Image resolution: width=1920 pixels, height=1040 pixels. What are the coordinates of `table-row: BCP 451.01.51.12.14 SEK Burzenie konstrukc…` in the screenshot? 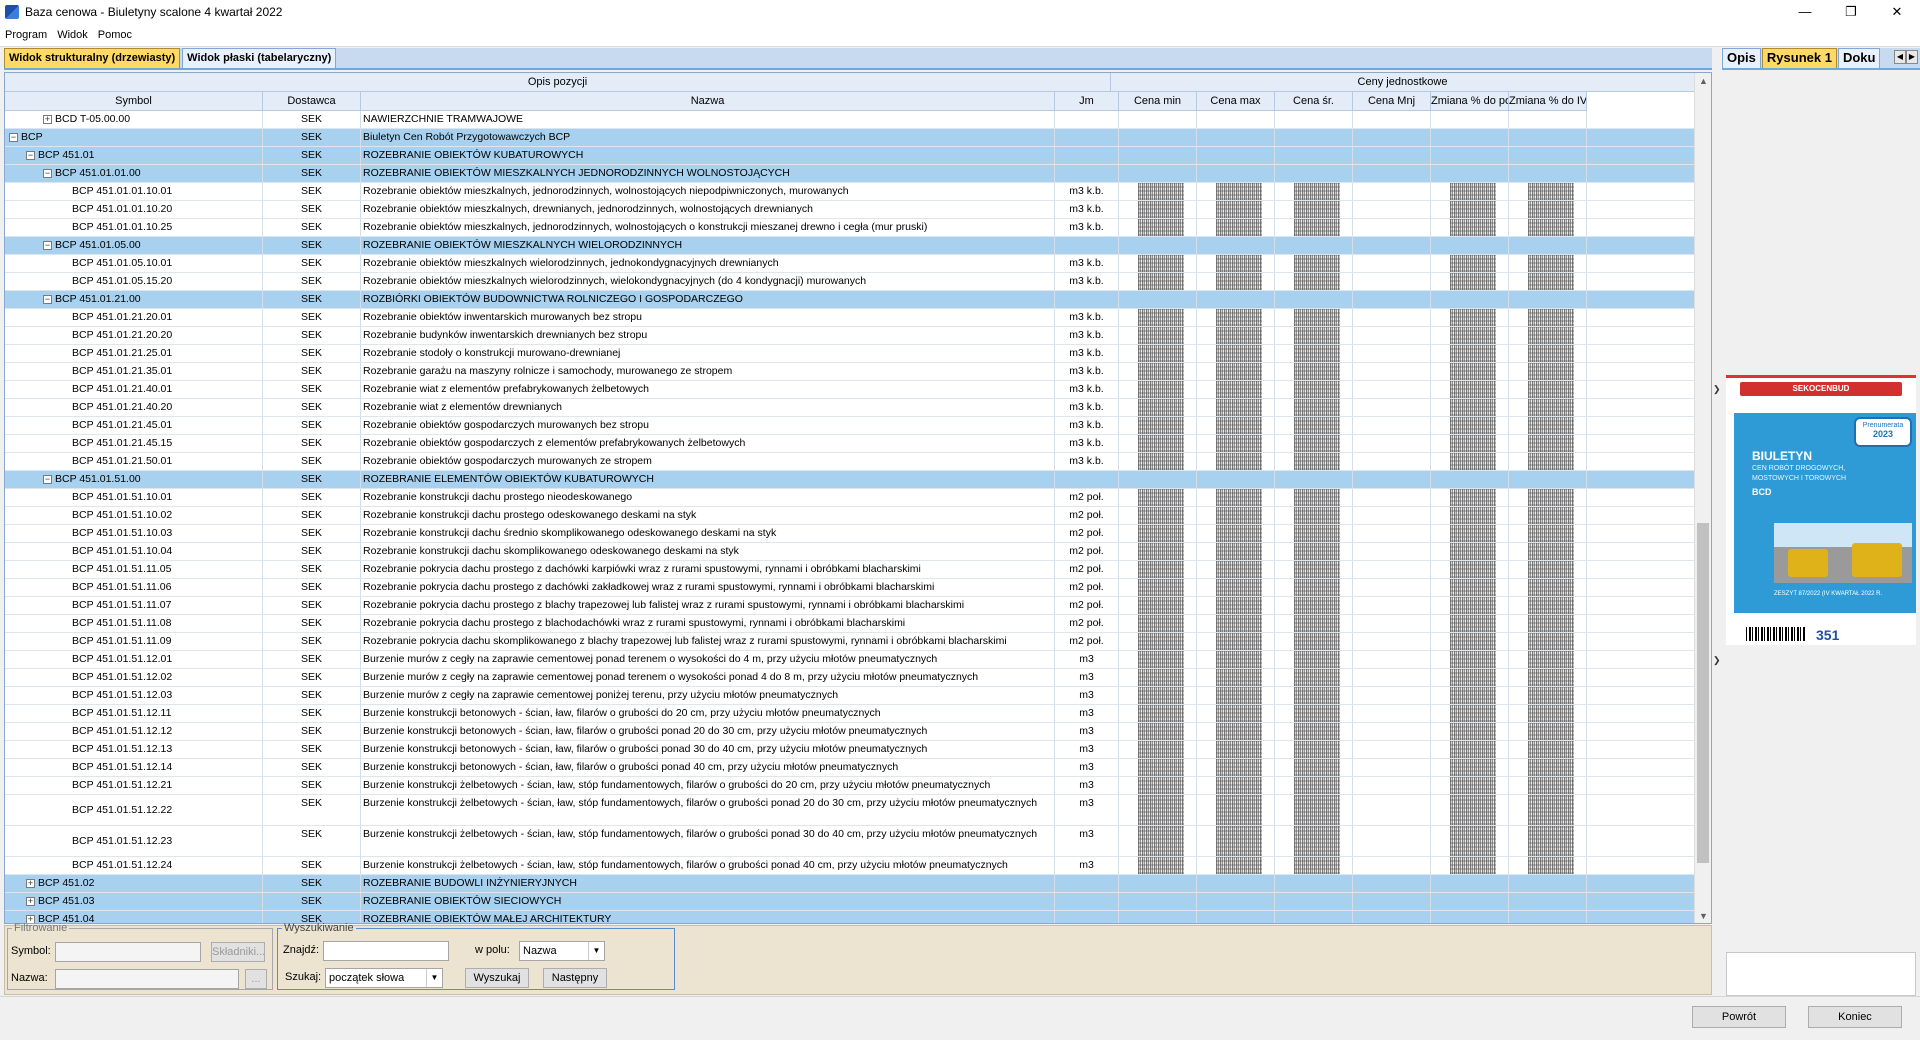 It's located at (850, 768).